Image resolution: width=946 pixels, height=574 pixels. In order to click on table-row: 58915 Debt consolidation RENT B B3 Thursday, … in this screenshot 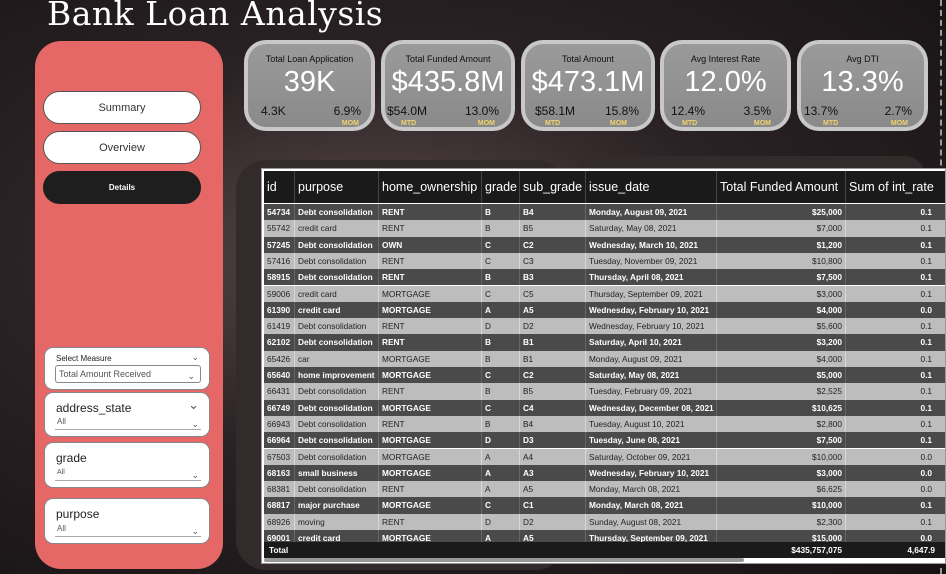, I will do `click(604, 277)`.